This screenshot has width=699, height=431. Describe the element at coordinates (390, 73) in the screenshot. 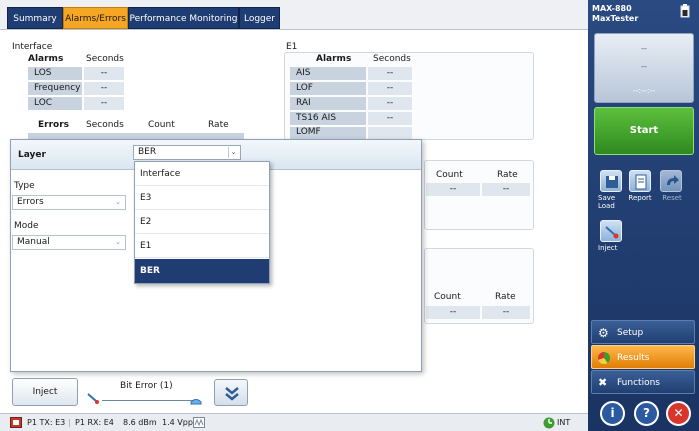

I see `alarm-value-ais: --` at that location.